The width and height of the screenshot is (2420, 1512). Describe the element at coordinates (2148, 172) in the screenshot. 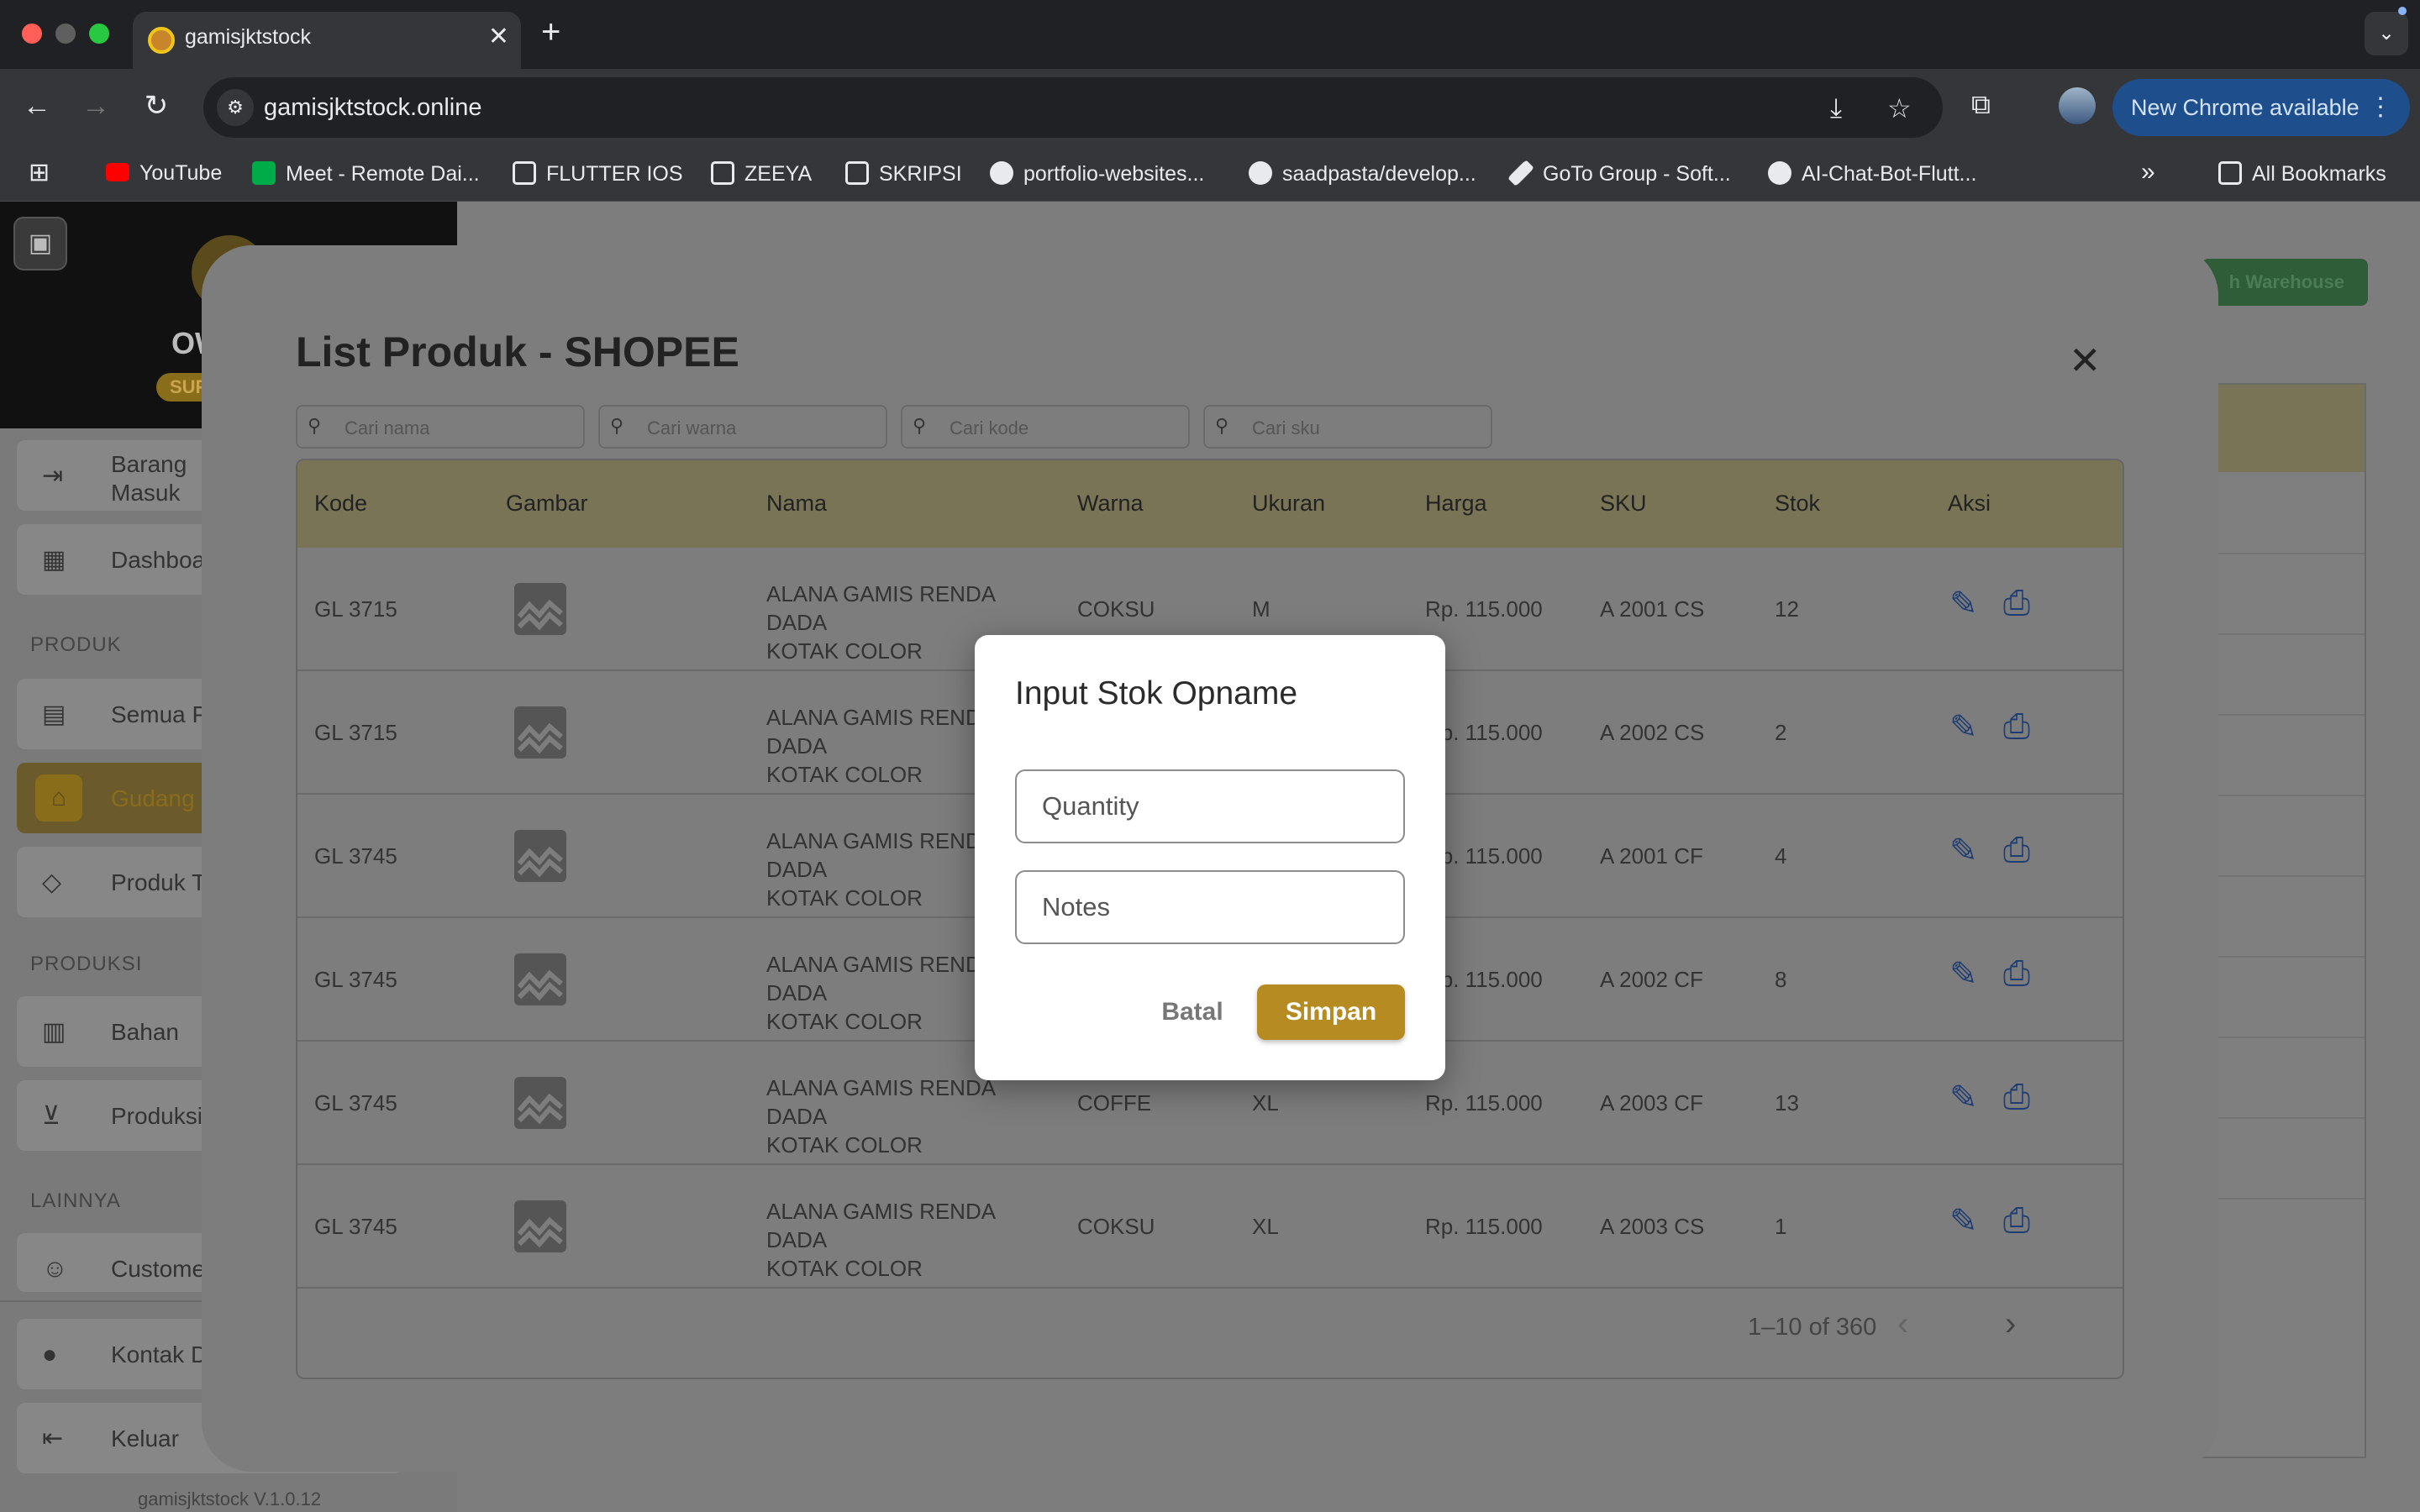

I see `more-bookmarks-icon: »` at that location.